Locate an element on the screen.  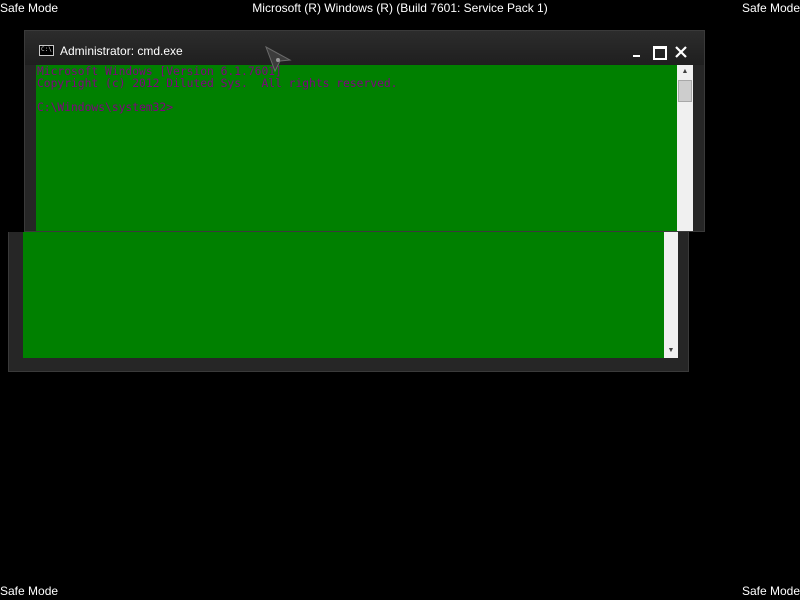
close-button is located at coordinates (681, 52).